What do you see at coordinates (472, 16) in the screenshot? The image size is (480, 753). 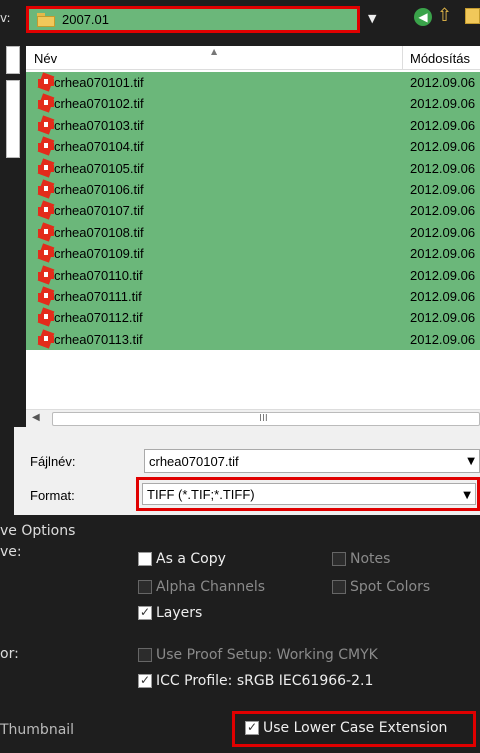 I see `new-folder-icon` at bounding box center [472, 16].